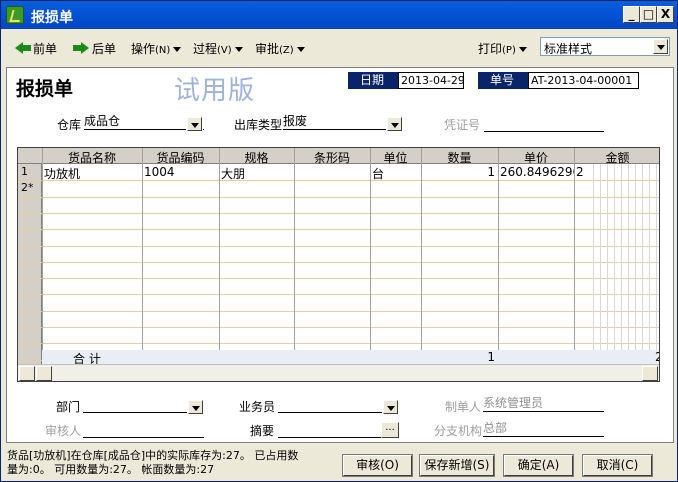  I want to click on scroll-right-icon, so click(650, 373).